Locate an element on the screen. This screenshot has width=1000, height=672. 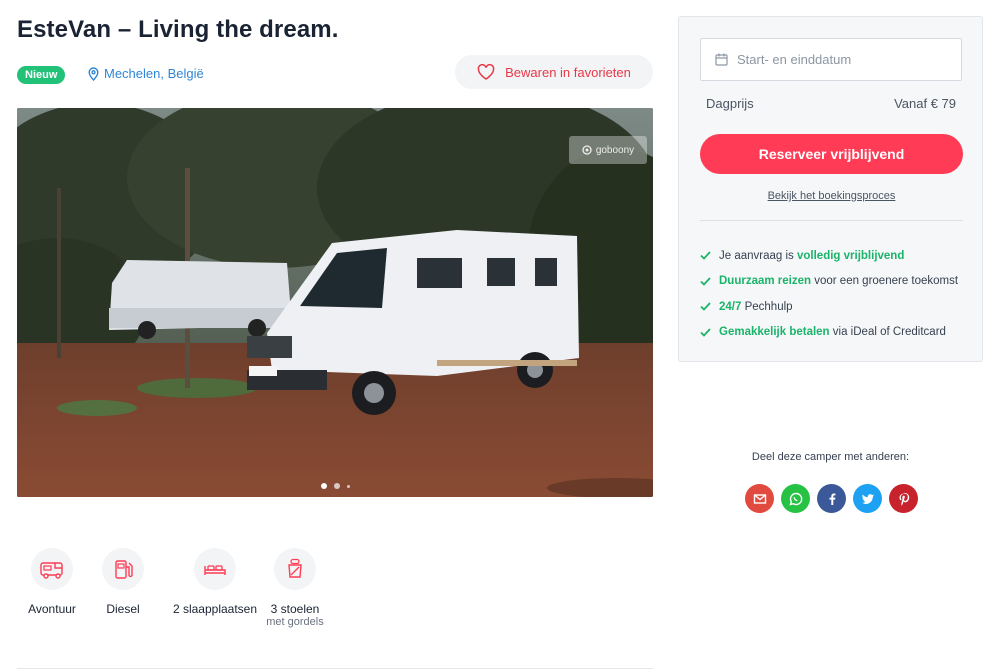
facebook-icon is located at coordinates (832, 499).